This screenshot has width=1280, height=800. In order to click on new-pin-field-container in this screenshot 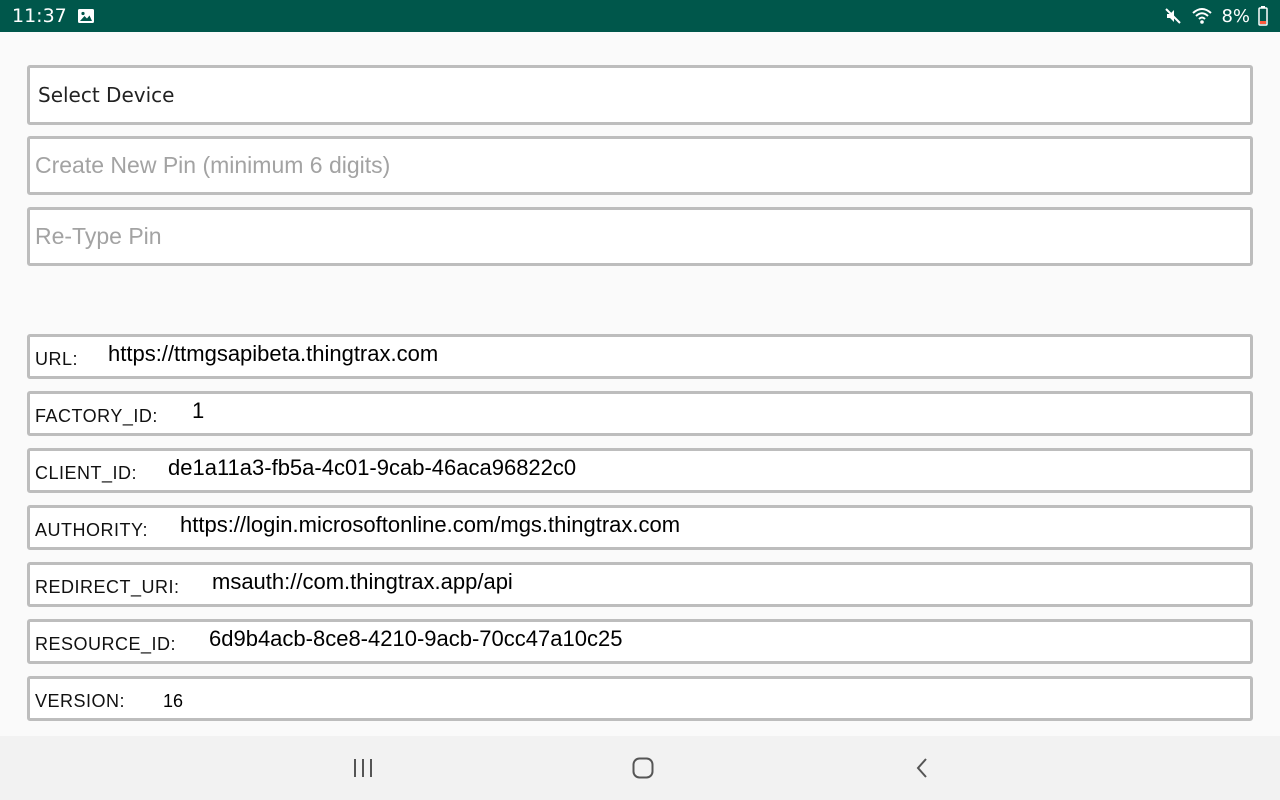, I will do `click(640, 165)`.